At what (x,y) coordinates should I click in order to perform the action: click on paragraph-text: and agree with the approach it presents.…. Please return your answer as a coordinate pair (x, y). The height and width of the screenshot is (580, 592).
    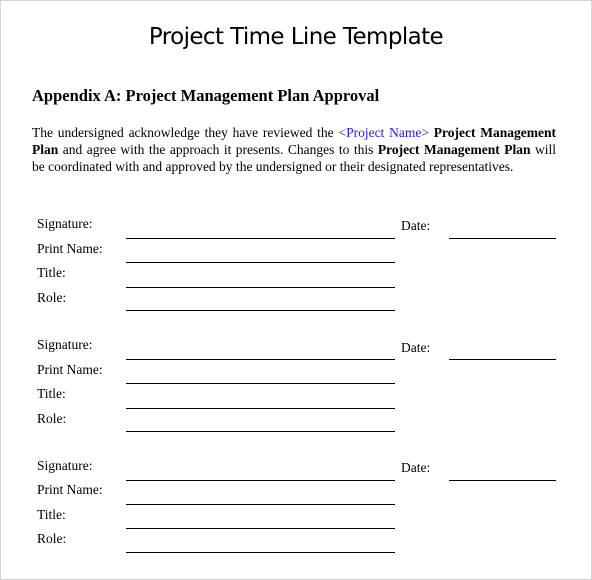
    Looking at the image, I should click on (218, 149).